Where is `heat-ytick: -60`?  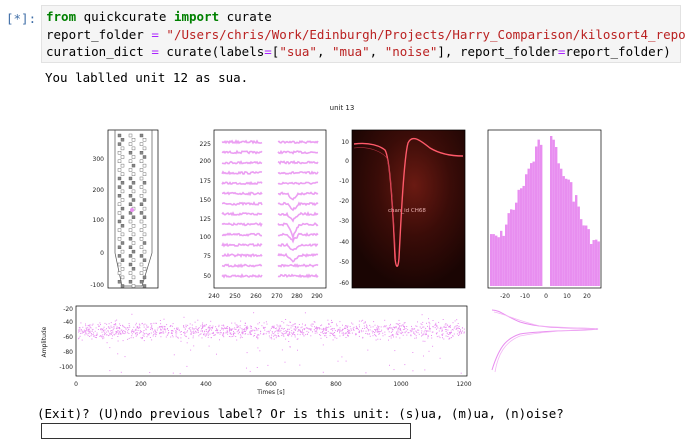
heat-ytick: -60 is located at coordinates (344, 283).